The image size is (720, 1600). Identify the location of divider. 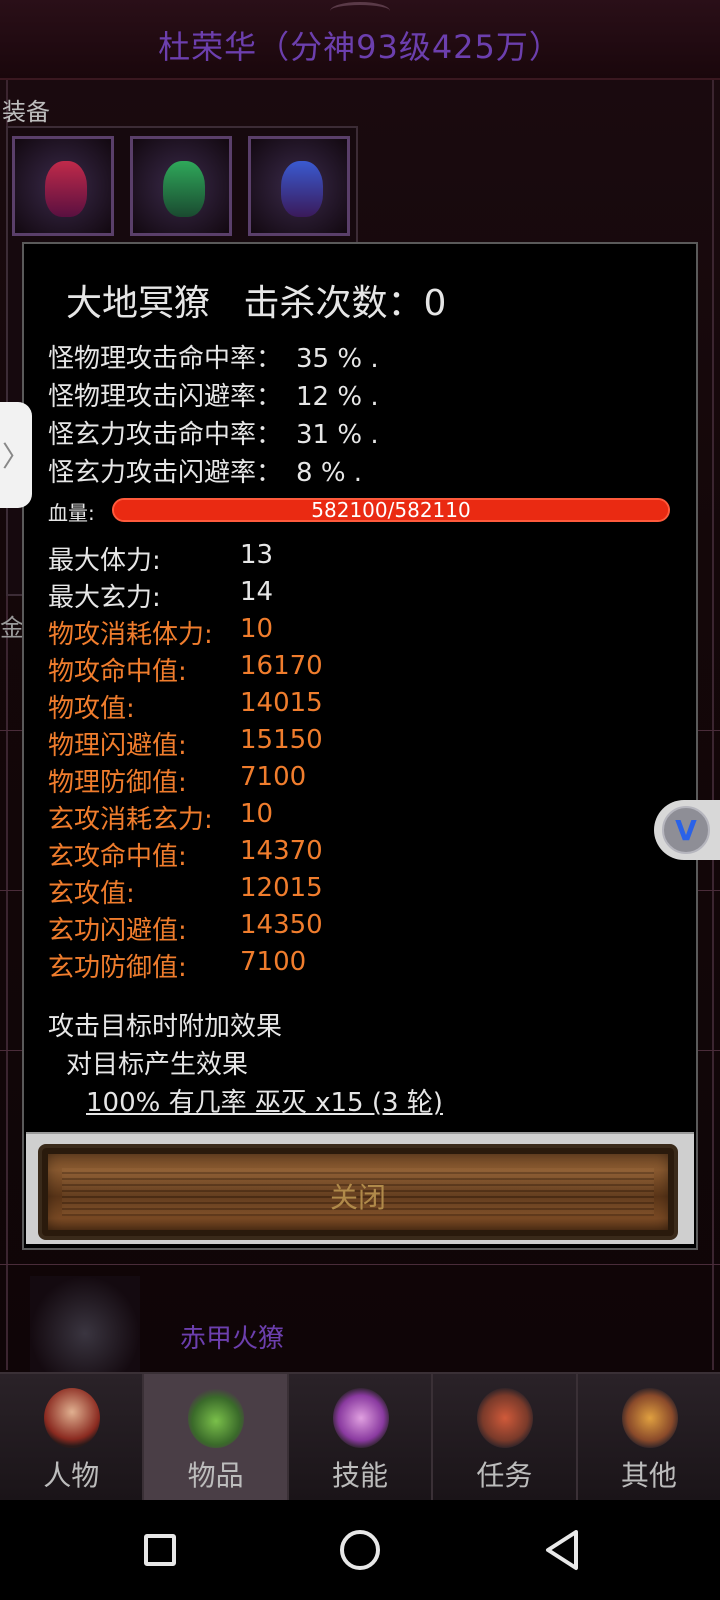
(360, 1264).